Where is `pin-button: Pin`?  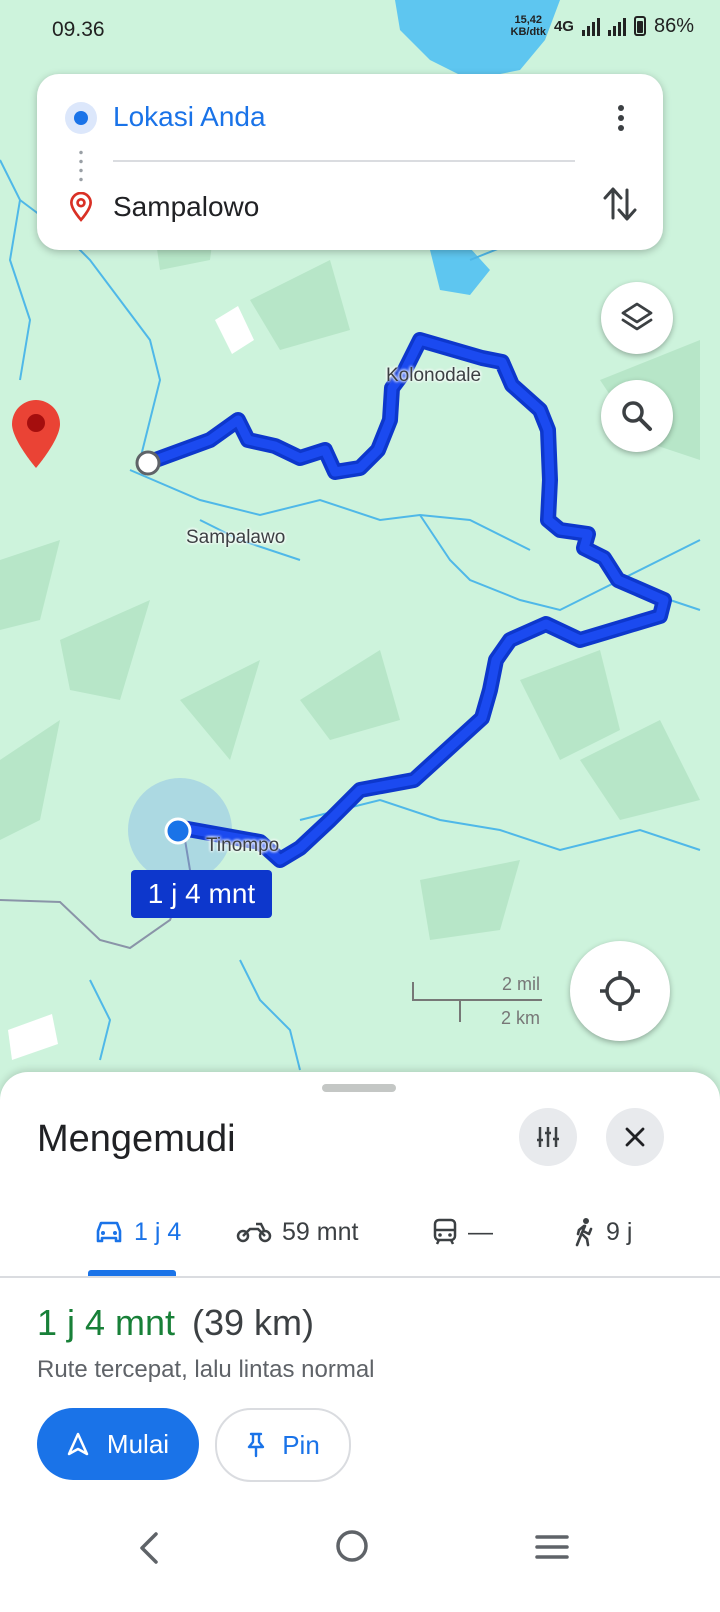
pin-button: Pin is located at coordinates (283, 1445).